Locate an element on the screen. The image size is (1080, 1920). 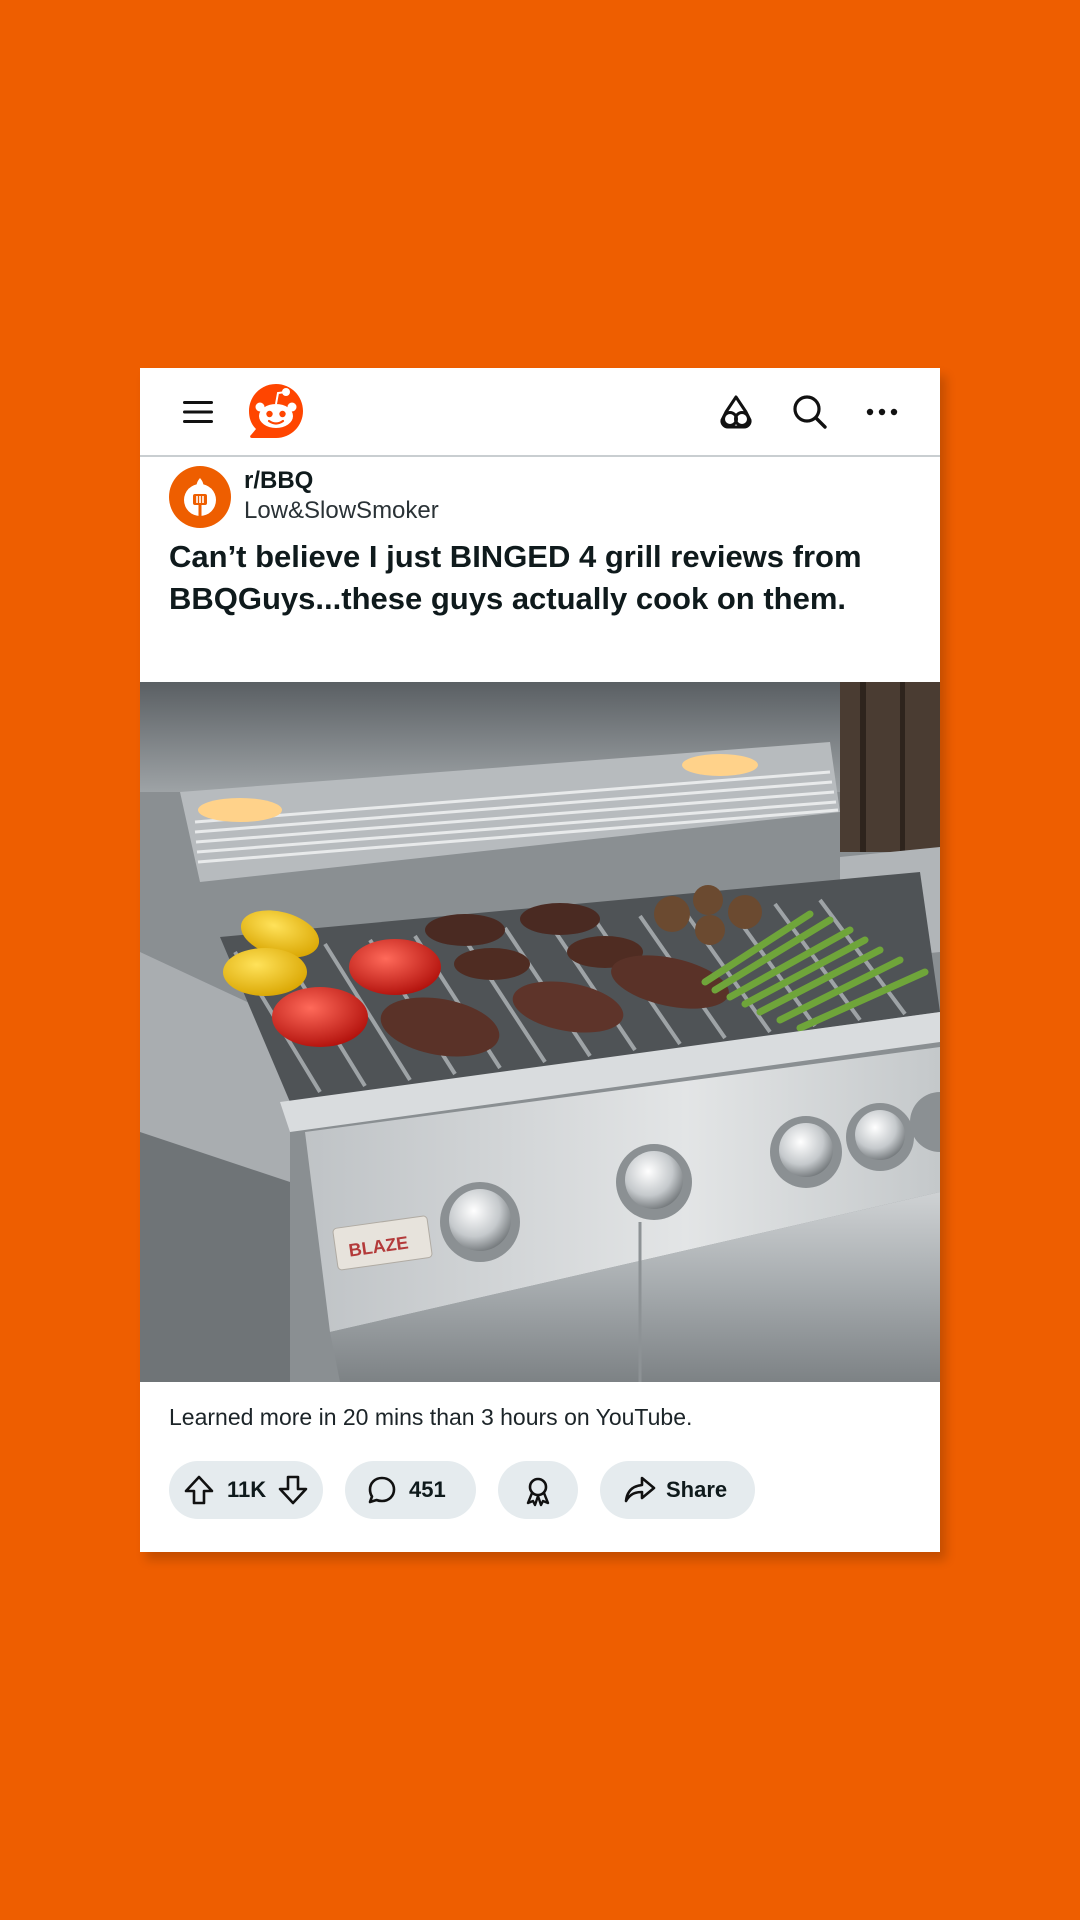
award-button is located at coordinates (538, 1490).